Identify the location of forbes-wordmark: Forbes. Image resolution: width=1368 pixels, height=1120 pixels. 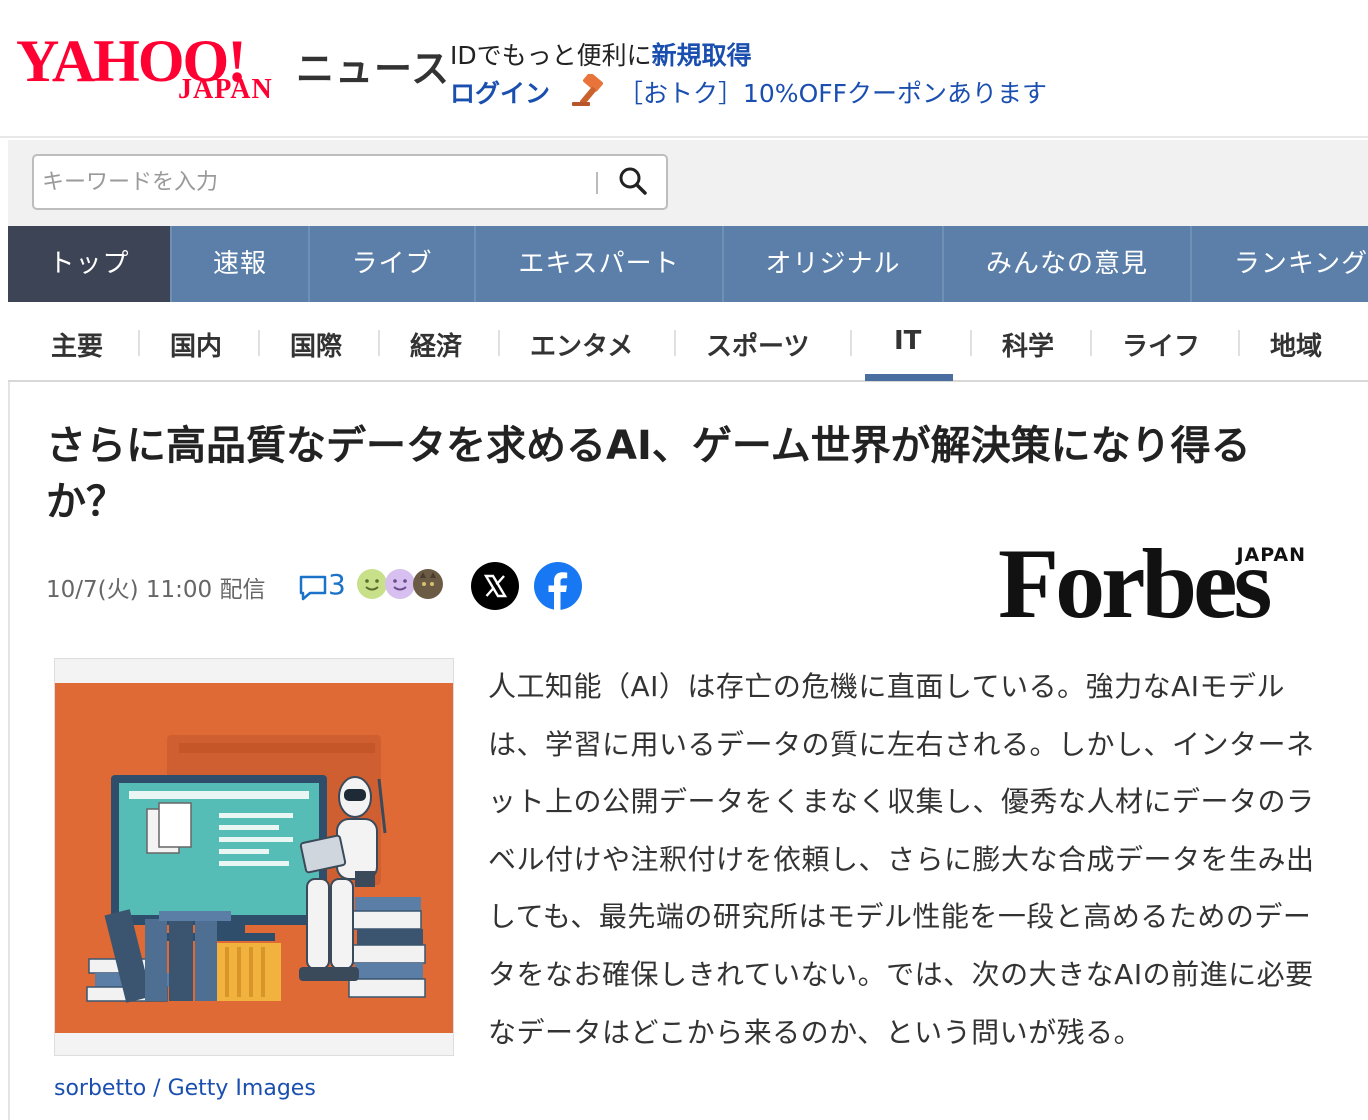
(1135, 583).